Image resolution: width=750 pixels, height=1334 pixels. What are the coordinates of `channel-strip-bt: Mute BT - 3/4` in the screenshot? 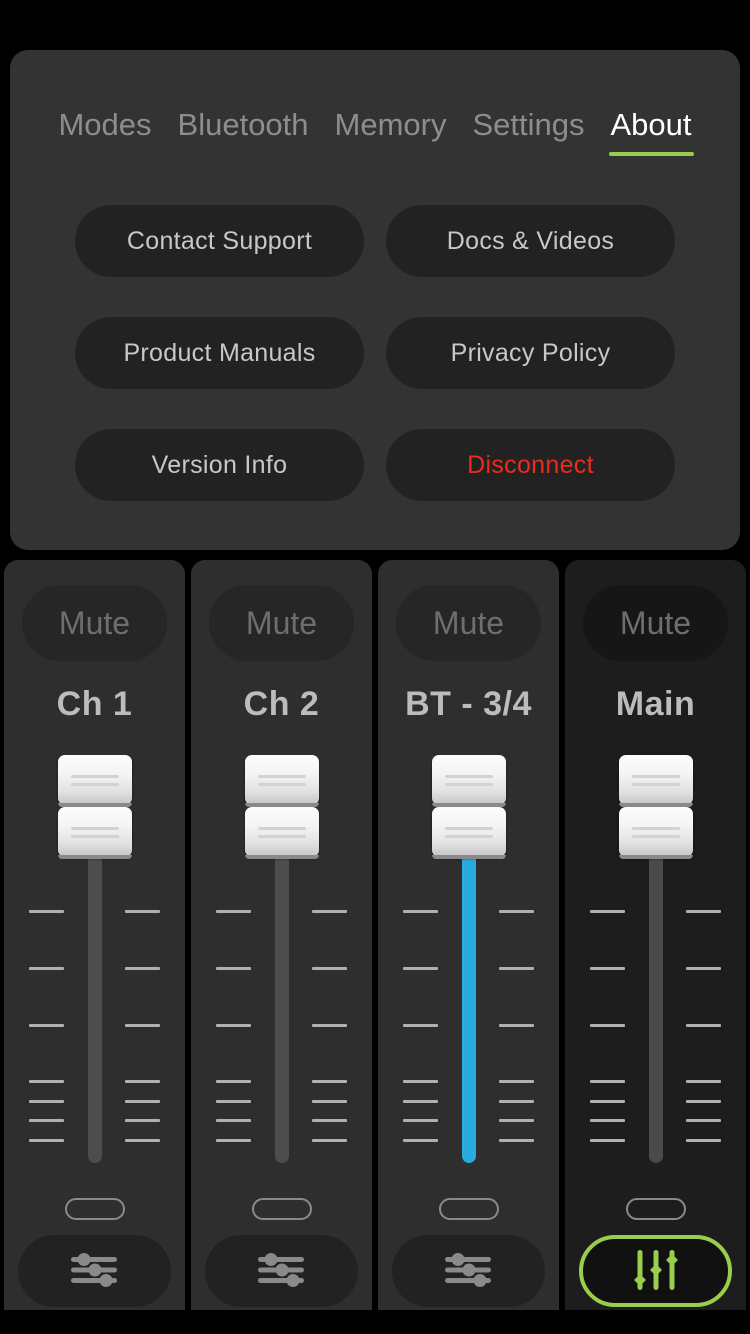 It's located at (468, 947).